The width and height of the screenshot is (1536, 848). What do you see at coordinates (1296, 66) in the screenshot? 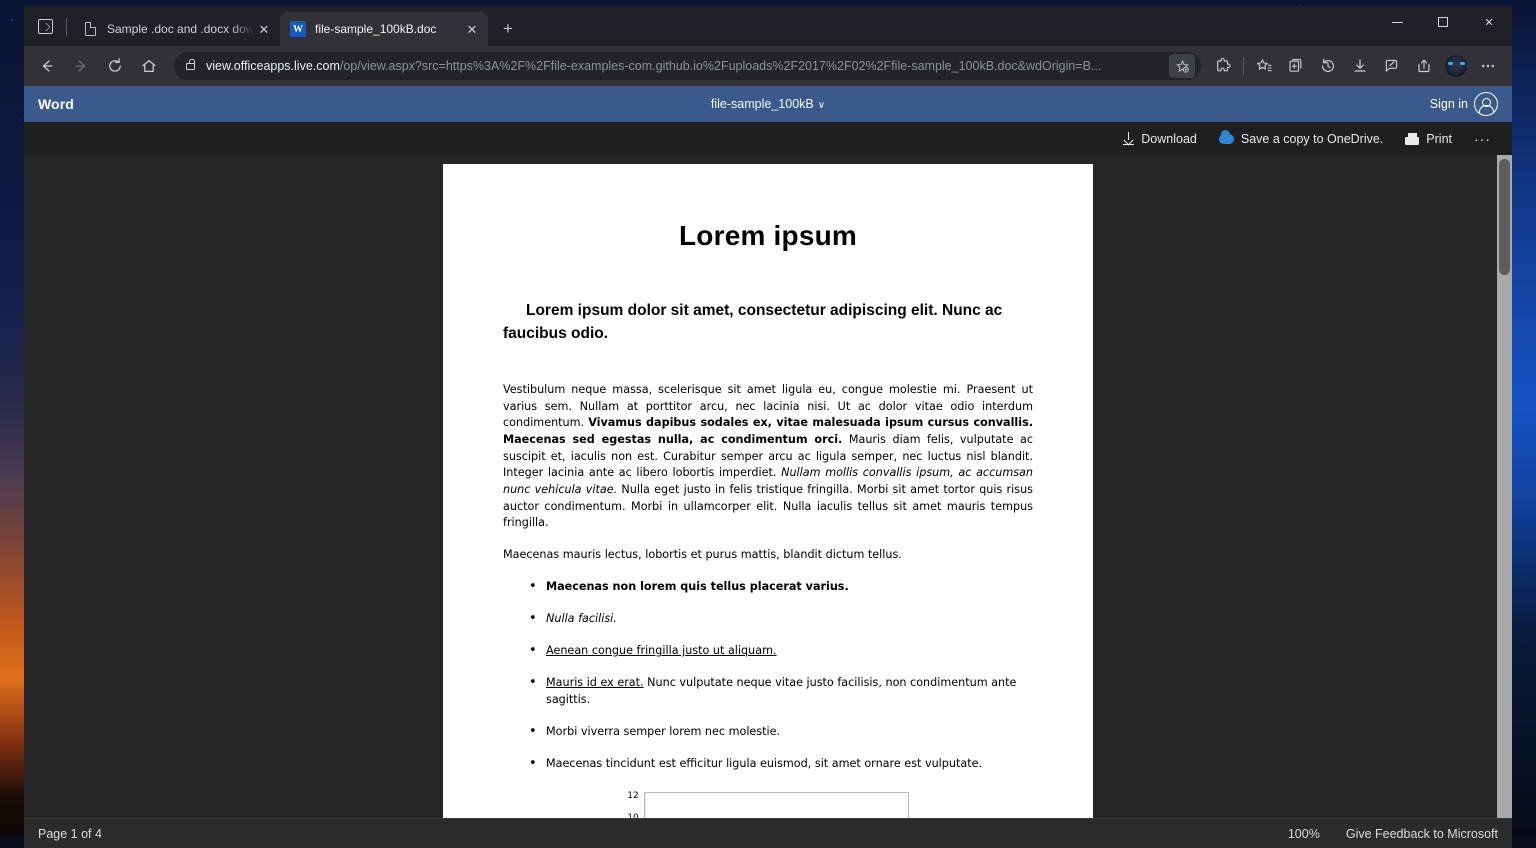
I see `collections-icon` at bounding box center [1296, 66].